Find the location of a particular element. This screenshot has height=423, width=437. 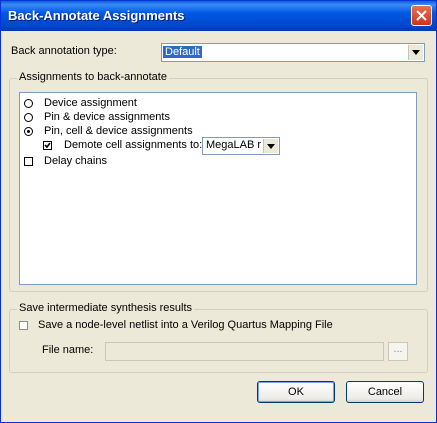

close-button is located at coordinates (421, 15).